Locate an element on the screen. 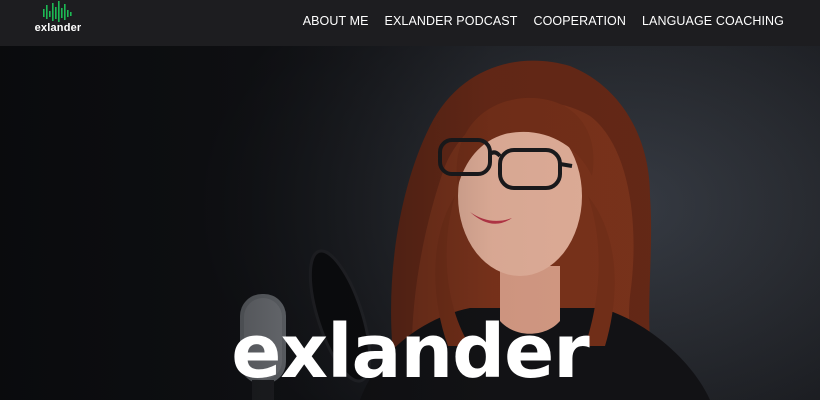 Image resolution: width=820 pixels, height=400 pixels. soundwave-icon is located at coordinates (57, 11).